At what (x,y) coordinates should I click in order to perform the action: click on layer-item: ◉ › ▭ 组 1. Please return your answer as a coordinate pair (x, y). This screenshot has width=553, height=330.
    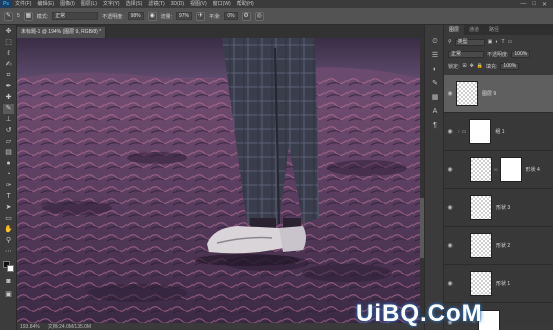
    Looking at the image, I should click on (498, 132).